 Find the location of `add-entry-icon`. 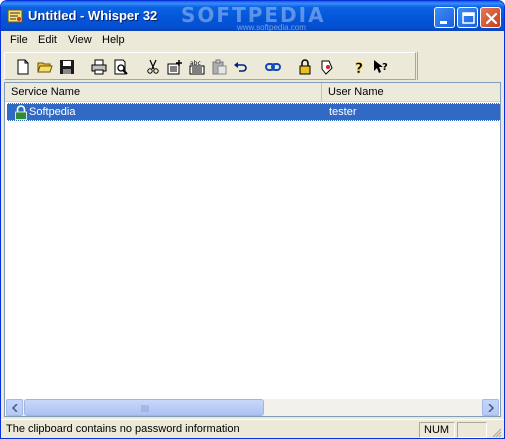

add-entry-icon is located at coordinates (175, 67).